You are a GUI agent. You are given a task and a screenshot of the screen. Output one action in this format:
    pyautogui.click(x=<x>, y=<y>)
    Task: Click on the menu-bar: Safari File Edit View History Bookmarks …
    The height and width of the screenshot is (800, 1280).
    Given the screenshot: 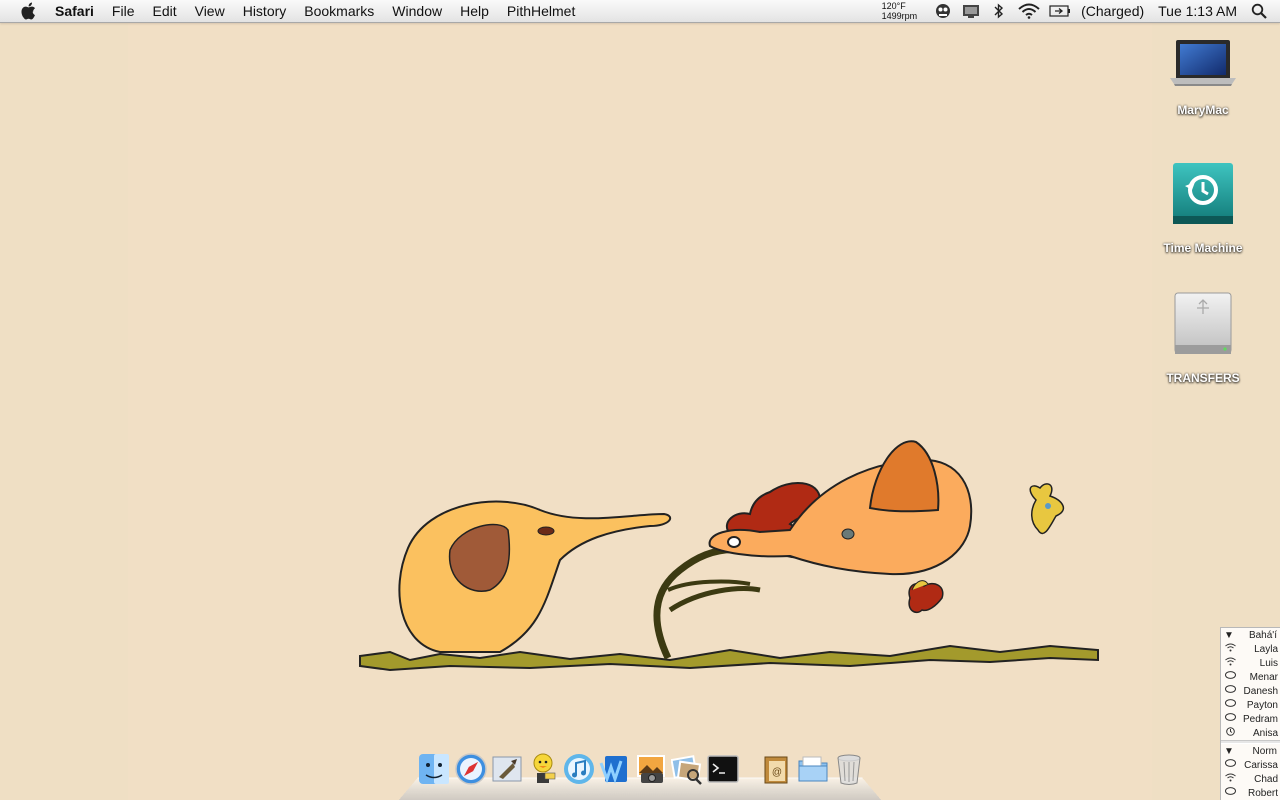 What is the action you would take?
    pyautogui.click(x=640, y=11)
    